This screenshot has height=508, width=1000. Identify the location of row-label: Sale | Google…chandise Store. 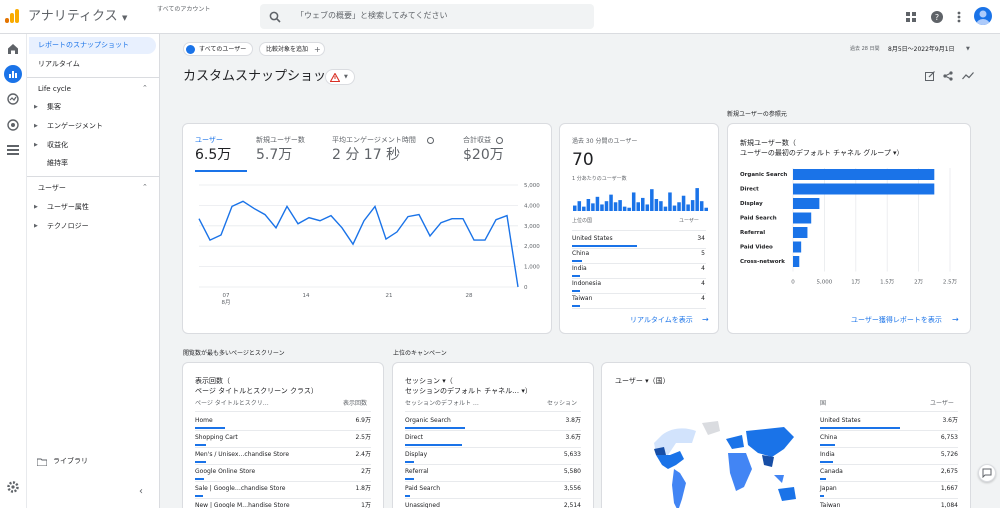
(240, 489).